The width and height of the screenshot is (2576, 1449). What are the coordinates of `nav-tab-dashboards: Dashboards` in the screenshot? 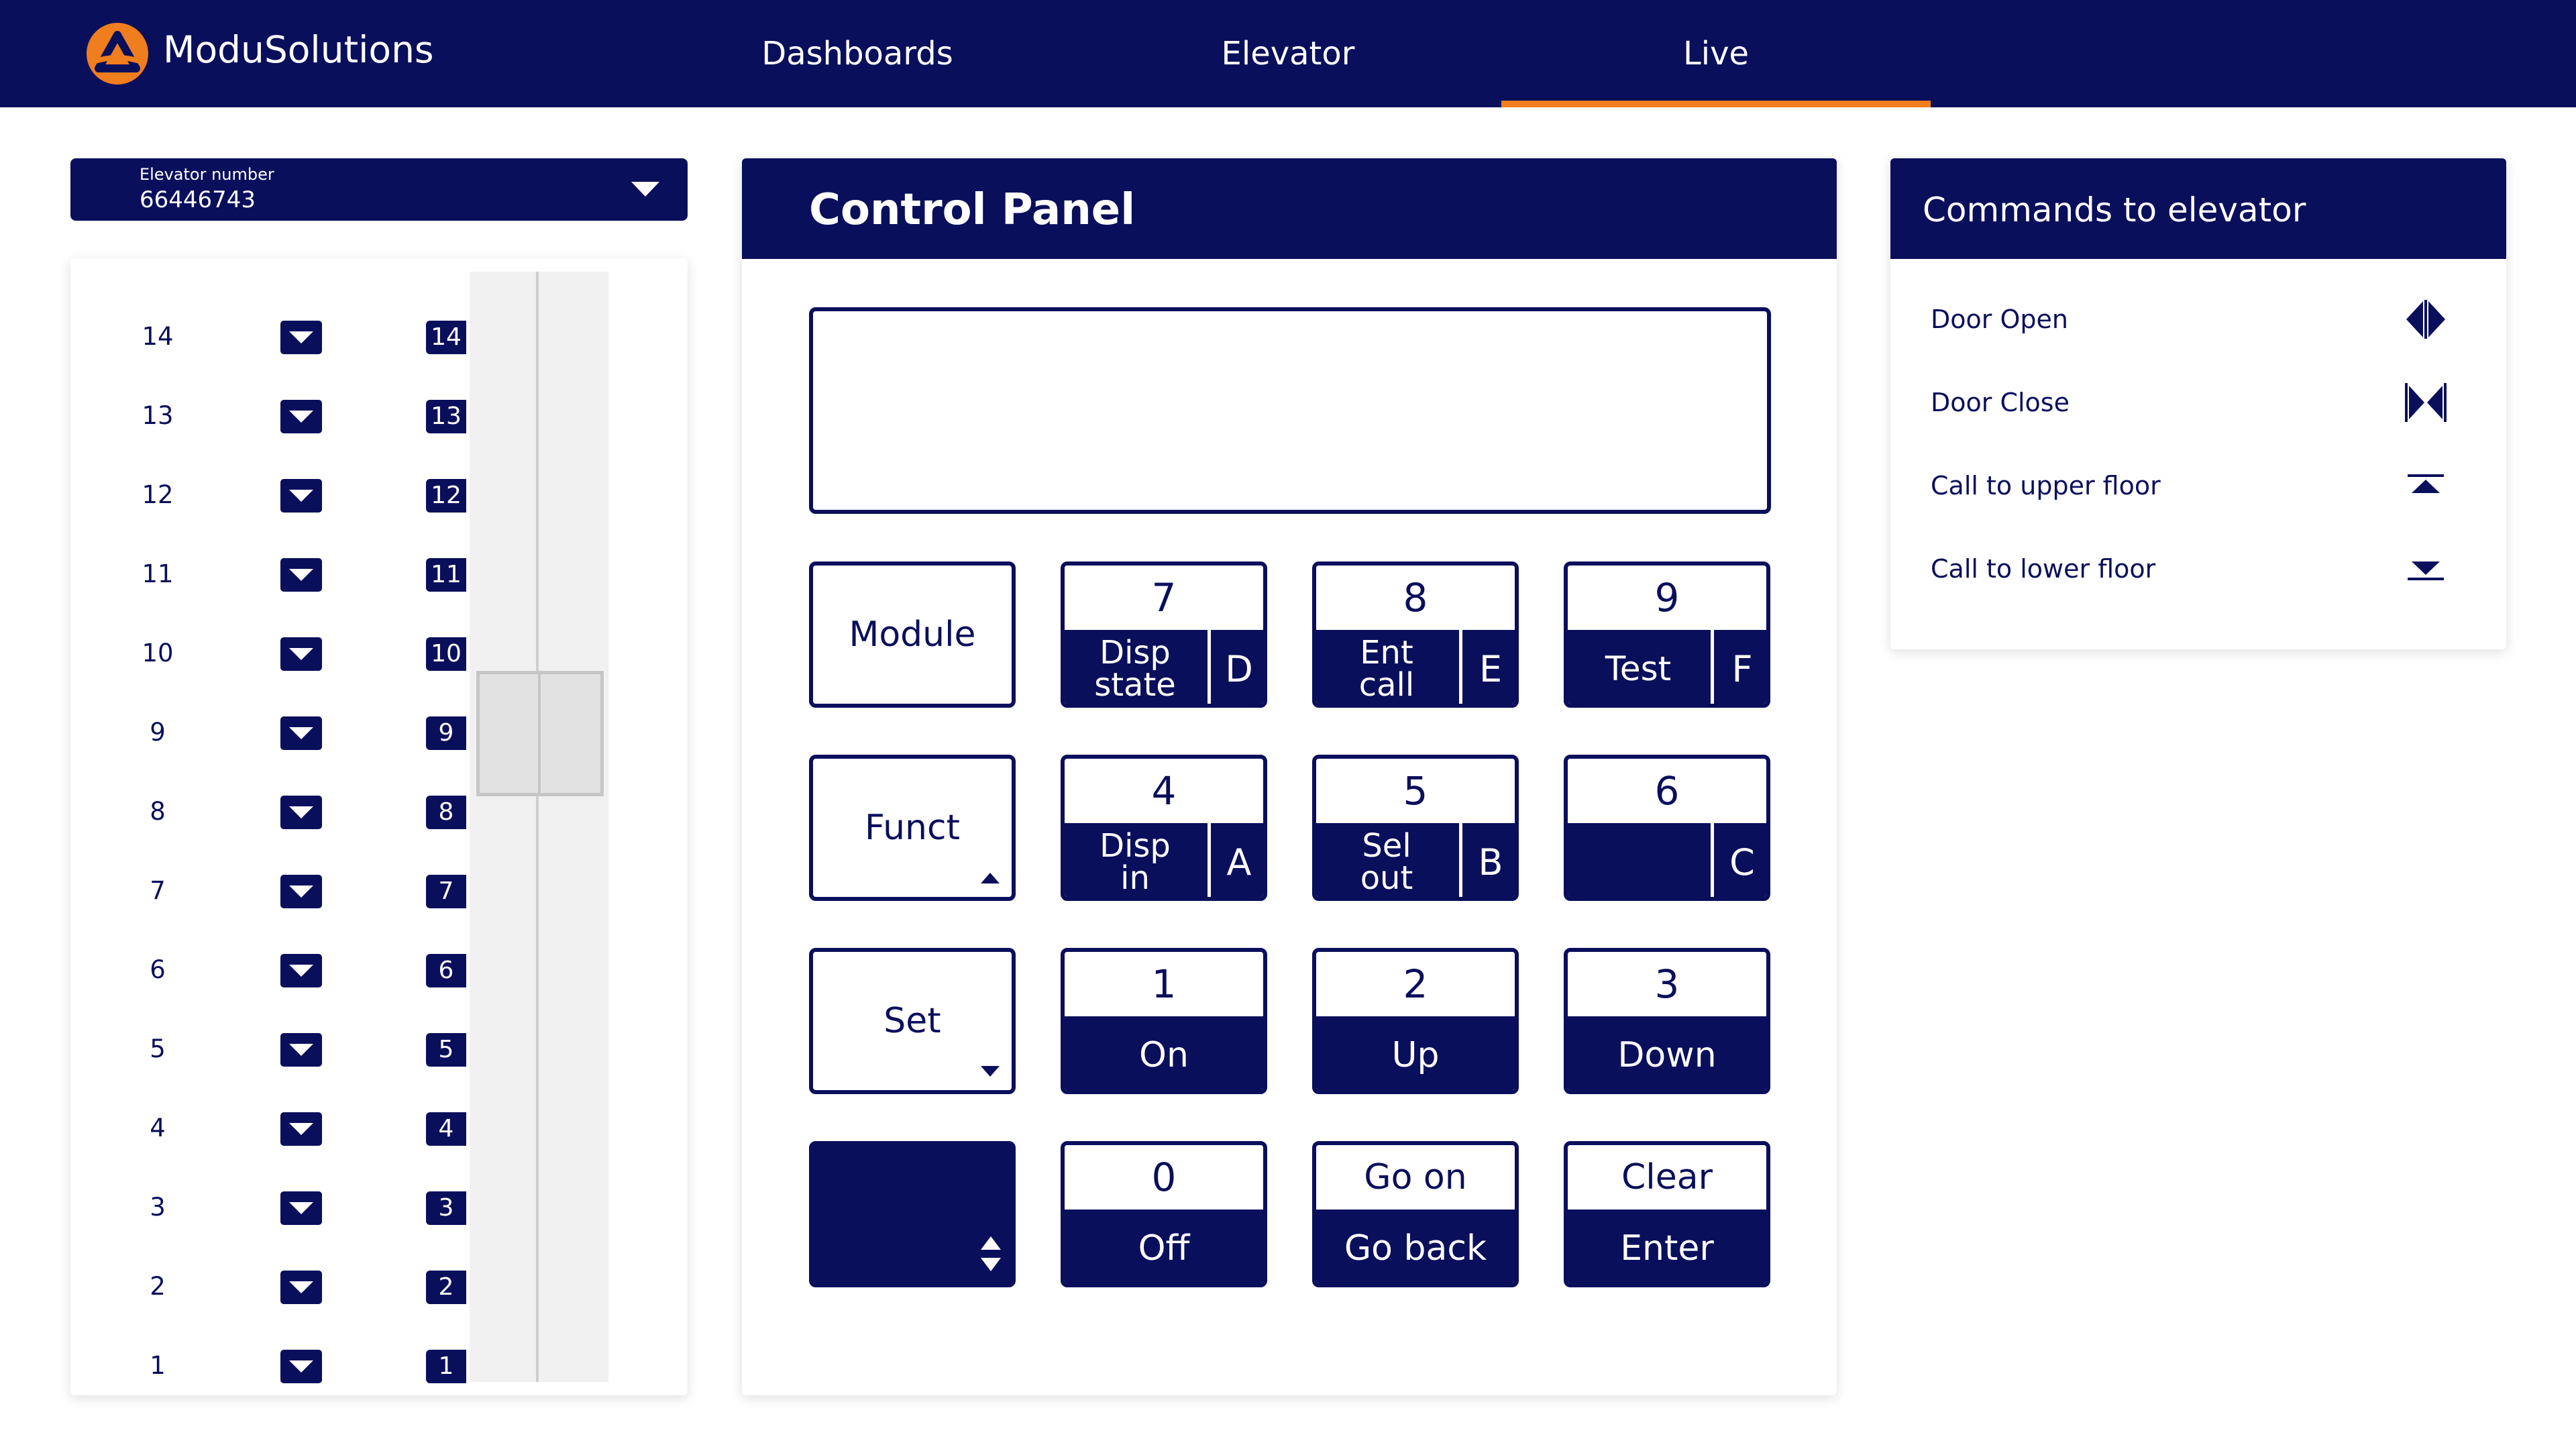 It's located at (857, 53).